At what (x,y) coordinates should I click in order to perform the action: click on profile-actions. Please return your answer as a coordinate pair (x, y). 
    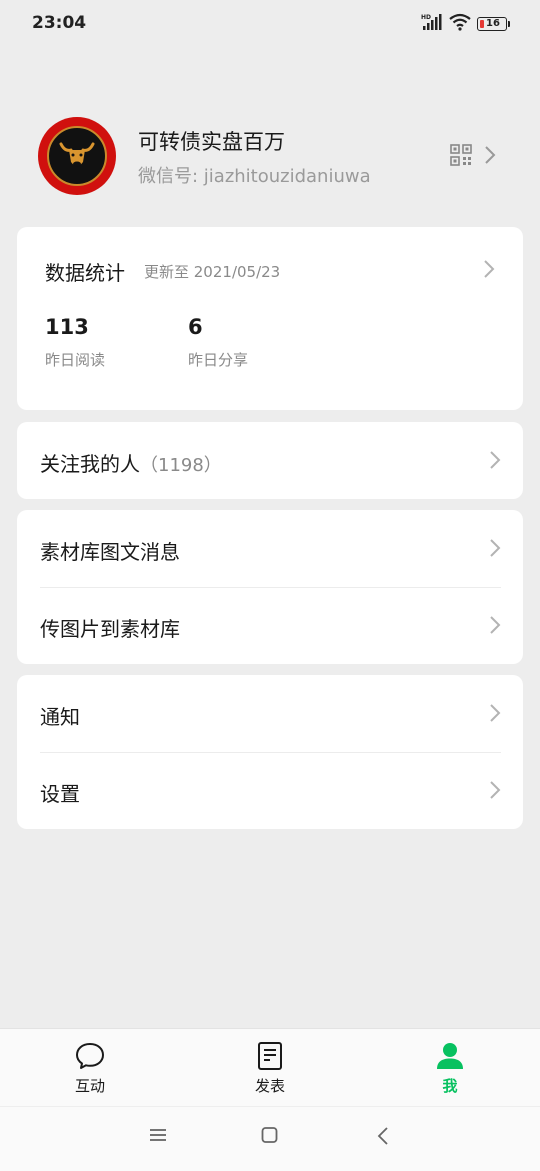
    Looking at the image, I should click on (473, 157).